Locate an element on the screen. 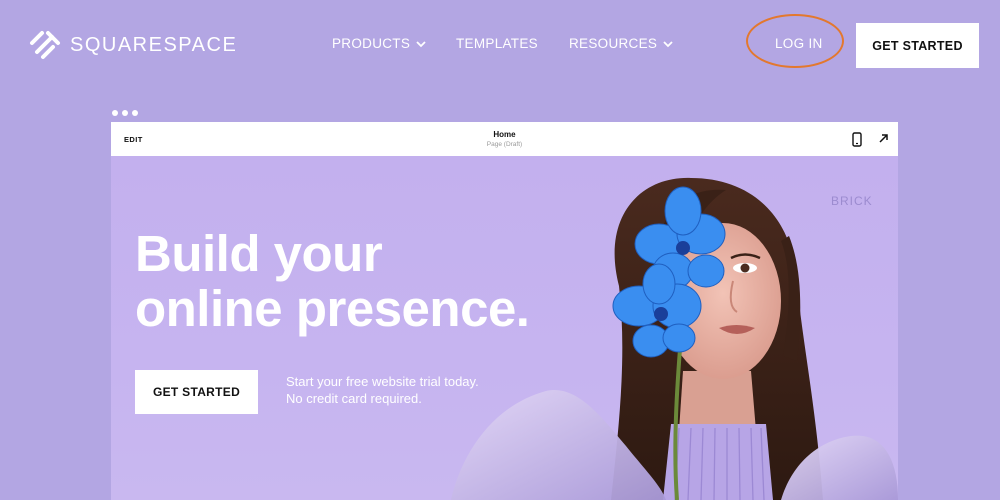  get-started-button: GET STARTED is located at coordinates (917, 45).